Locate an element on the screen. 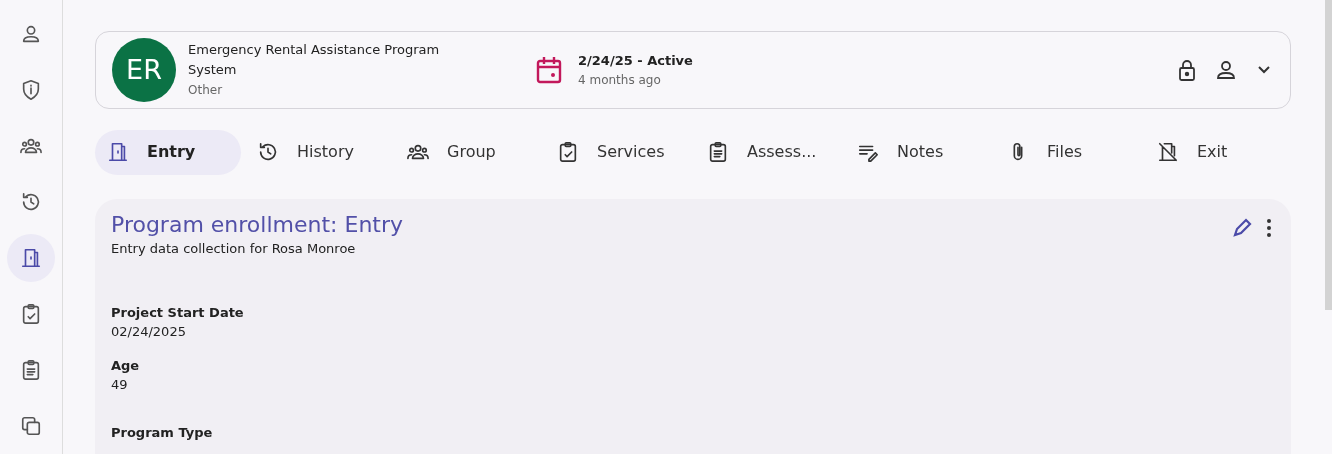 The image size is (1332, 454). field-label: Program Type is located at coordinates (162, 432).